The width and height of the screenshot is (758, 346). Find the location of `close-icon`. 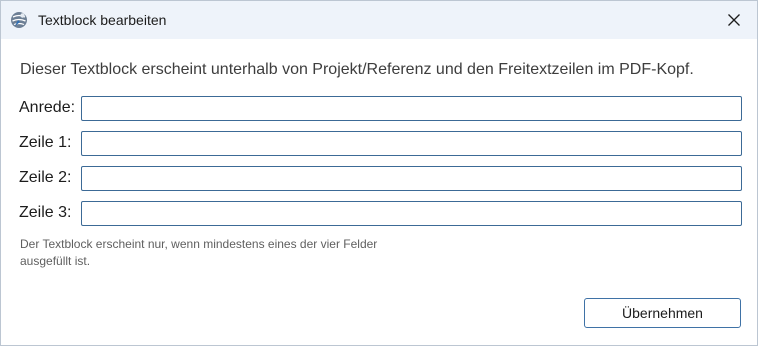

close-icon is located at coordinates (734, 20).